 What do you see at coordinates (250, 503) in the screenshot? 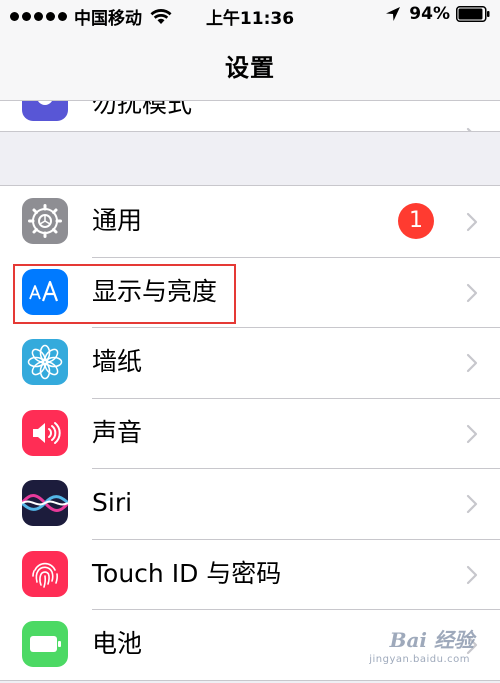
I see `settings-item-siri: Siri` at bounding box center [250, 503].